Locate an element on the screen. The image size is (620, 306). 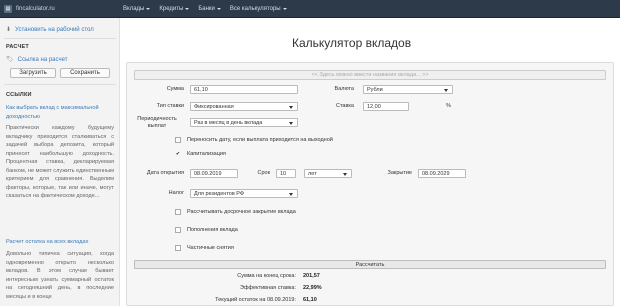
calc-link: Ссылка на расчет is located at coordinates (43, 60).